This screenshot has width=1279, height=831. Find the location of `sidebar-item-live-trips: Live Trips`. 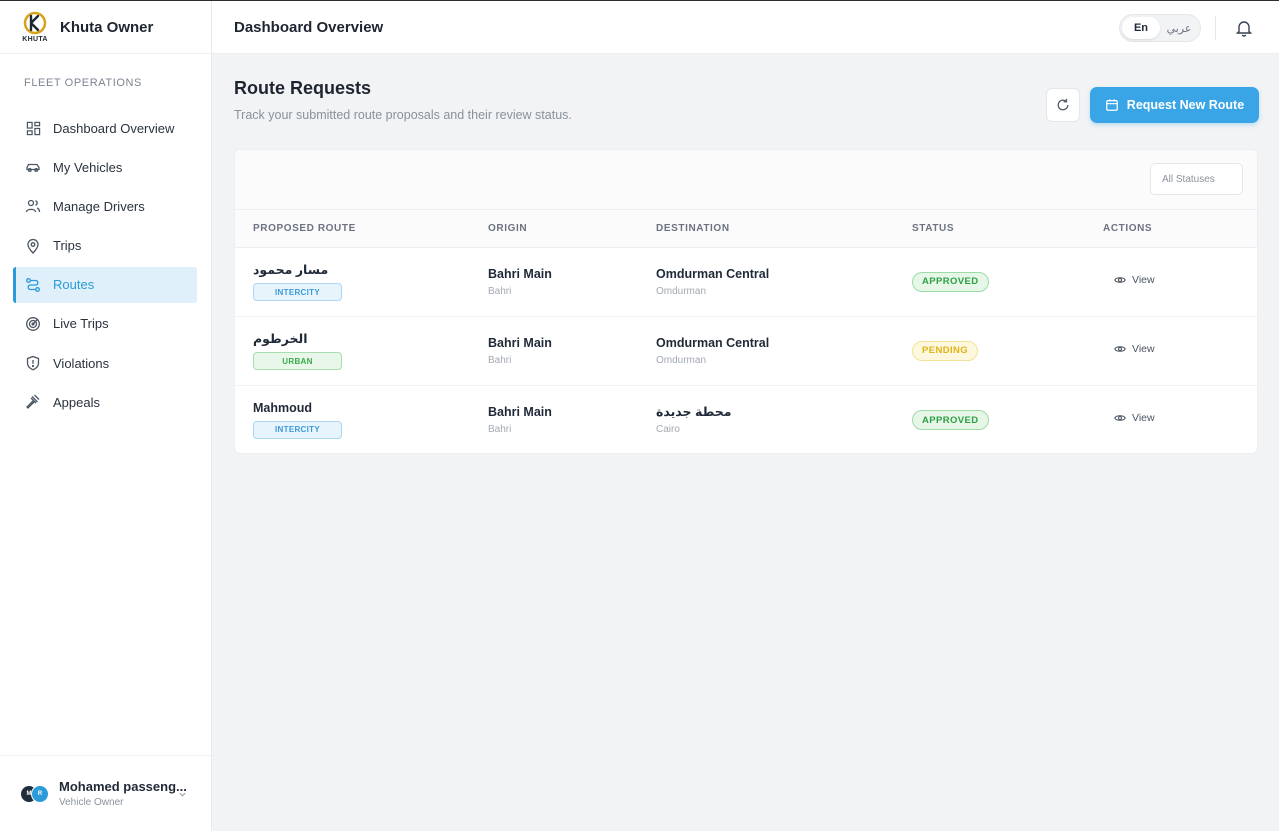

sidebar-item-live-trips: Live Trips is located at coordinates (105, 324).